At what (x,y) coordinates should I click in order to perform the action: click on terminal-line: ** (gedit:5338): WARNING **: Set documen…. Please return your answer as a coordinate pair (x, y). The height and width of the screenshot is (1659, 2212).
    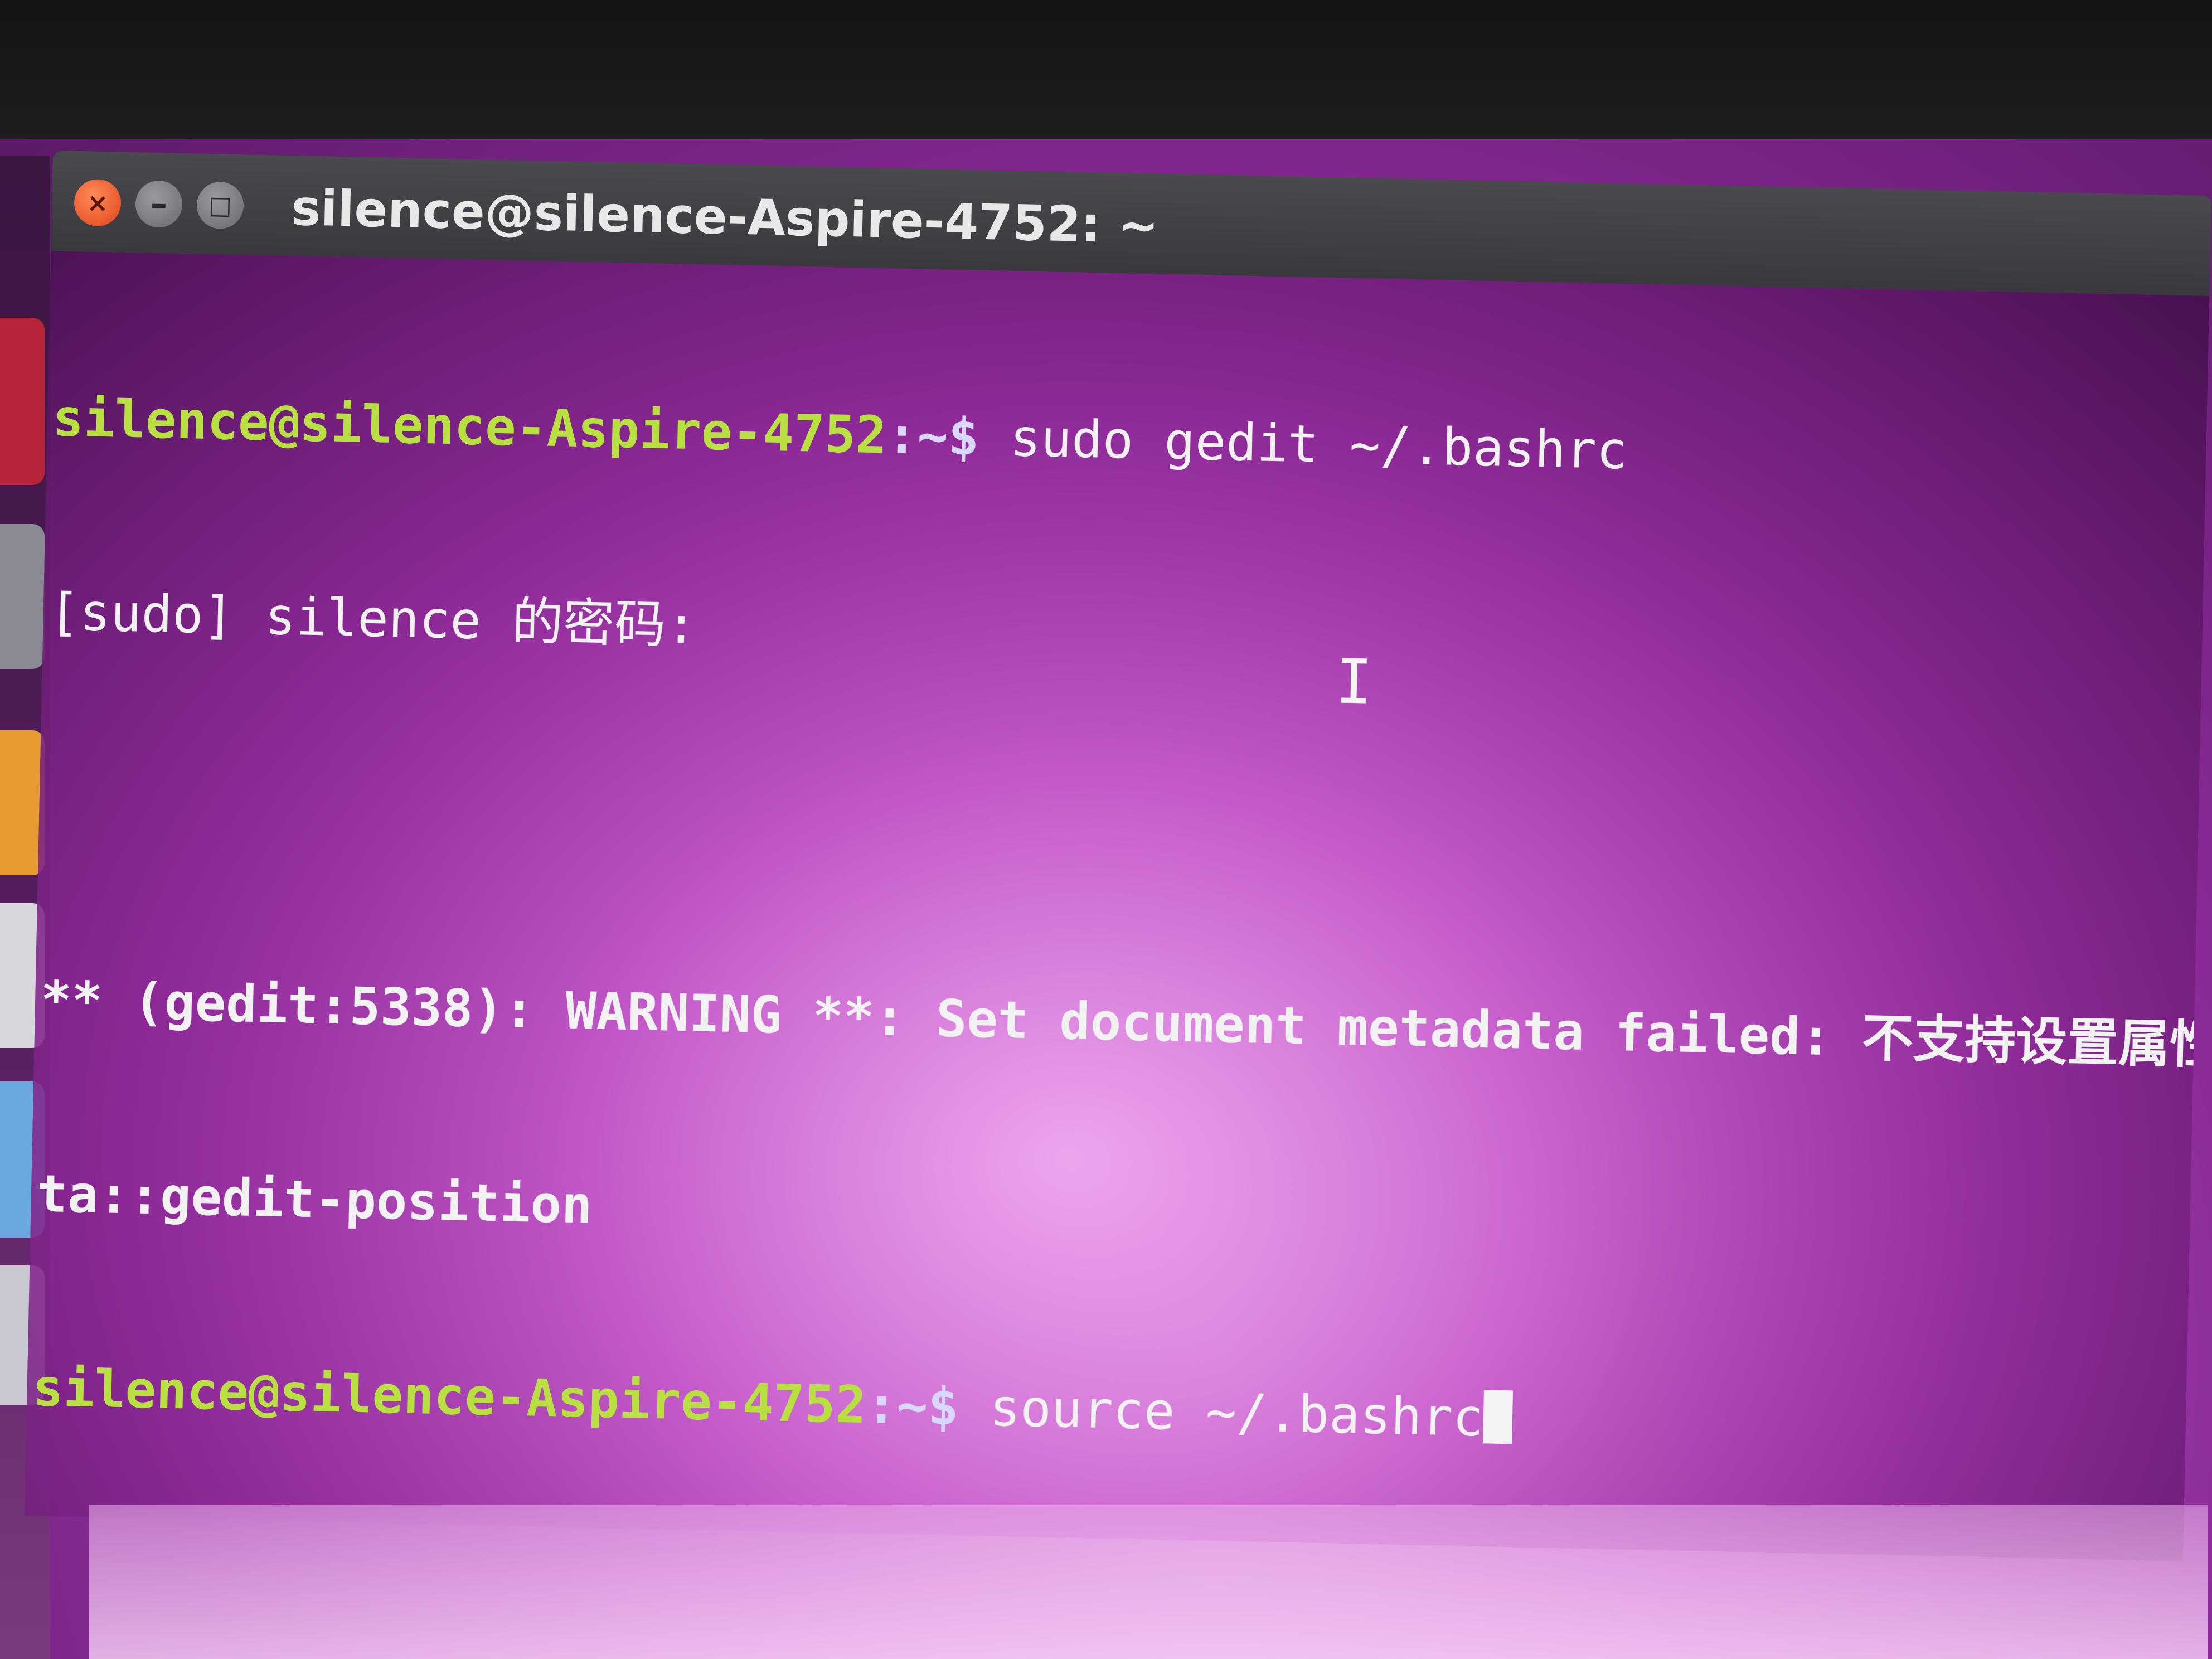
    Looking at the image, I should click on (1126, 1024).